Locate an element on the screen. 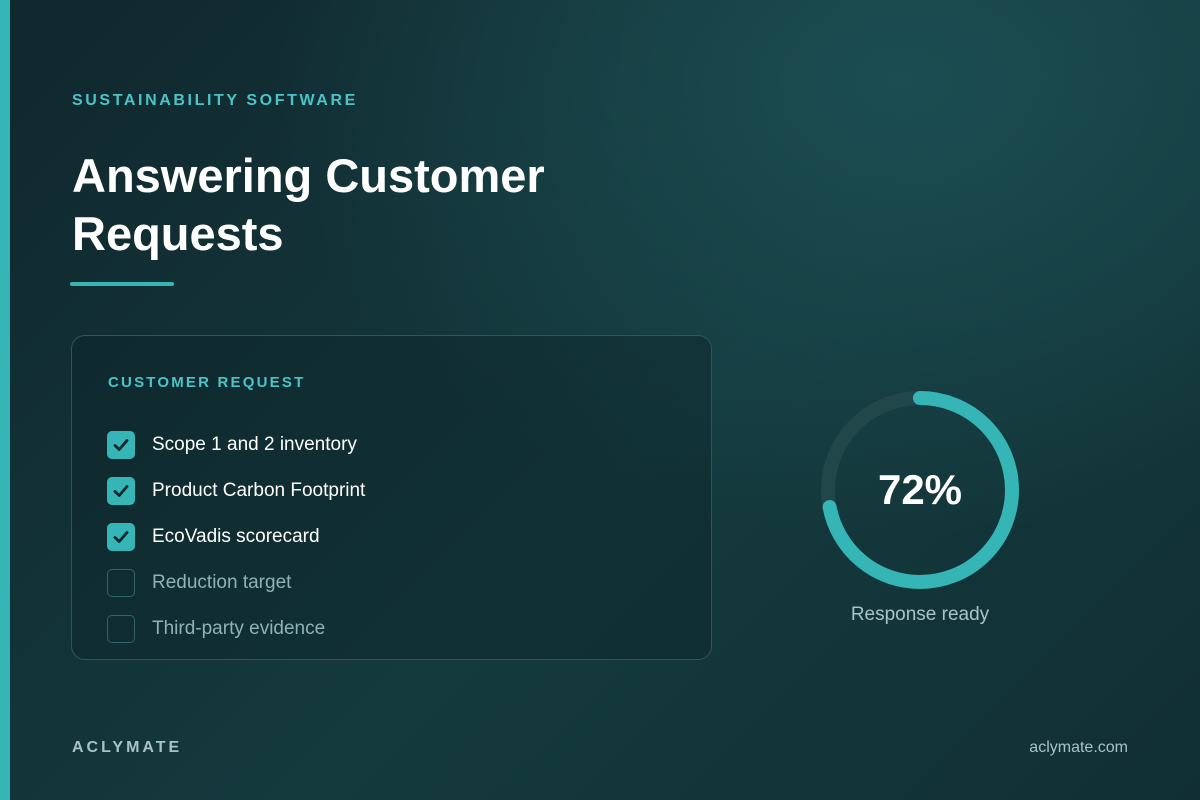 This screenshot has width=1200, height=800. checklist-item: EcoVadis scorecard is located at coordinates (236, 537).